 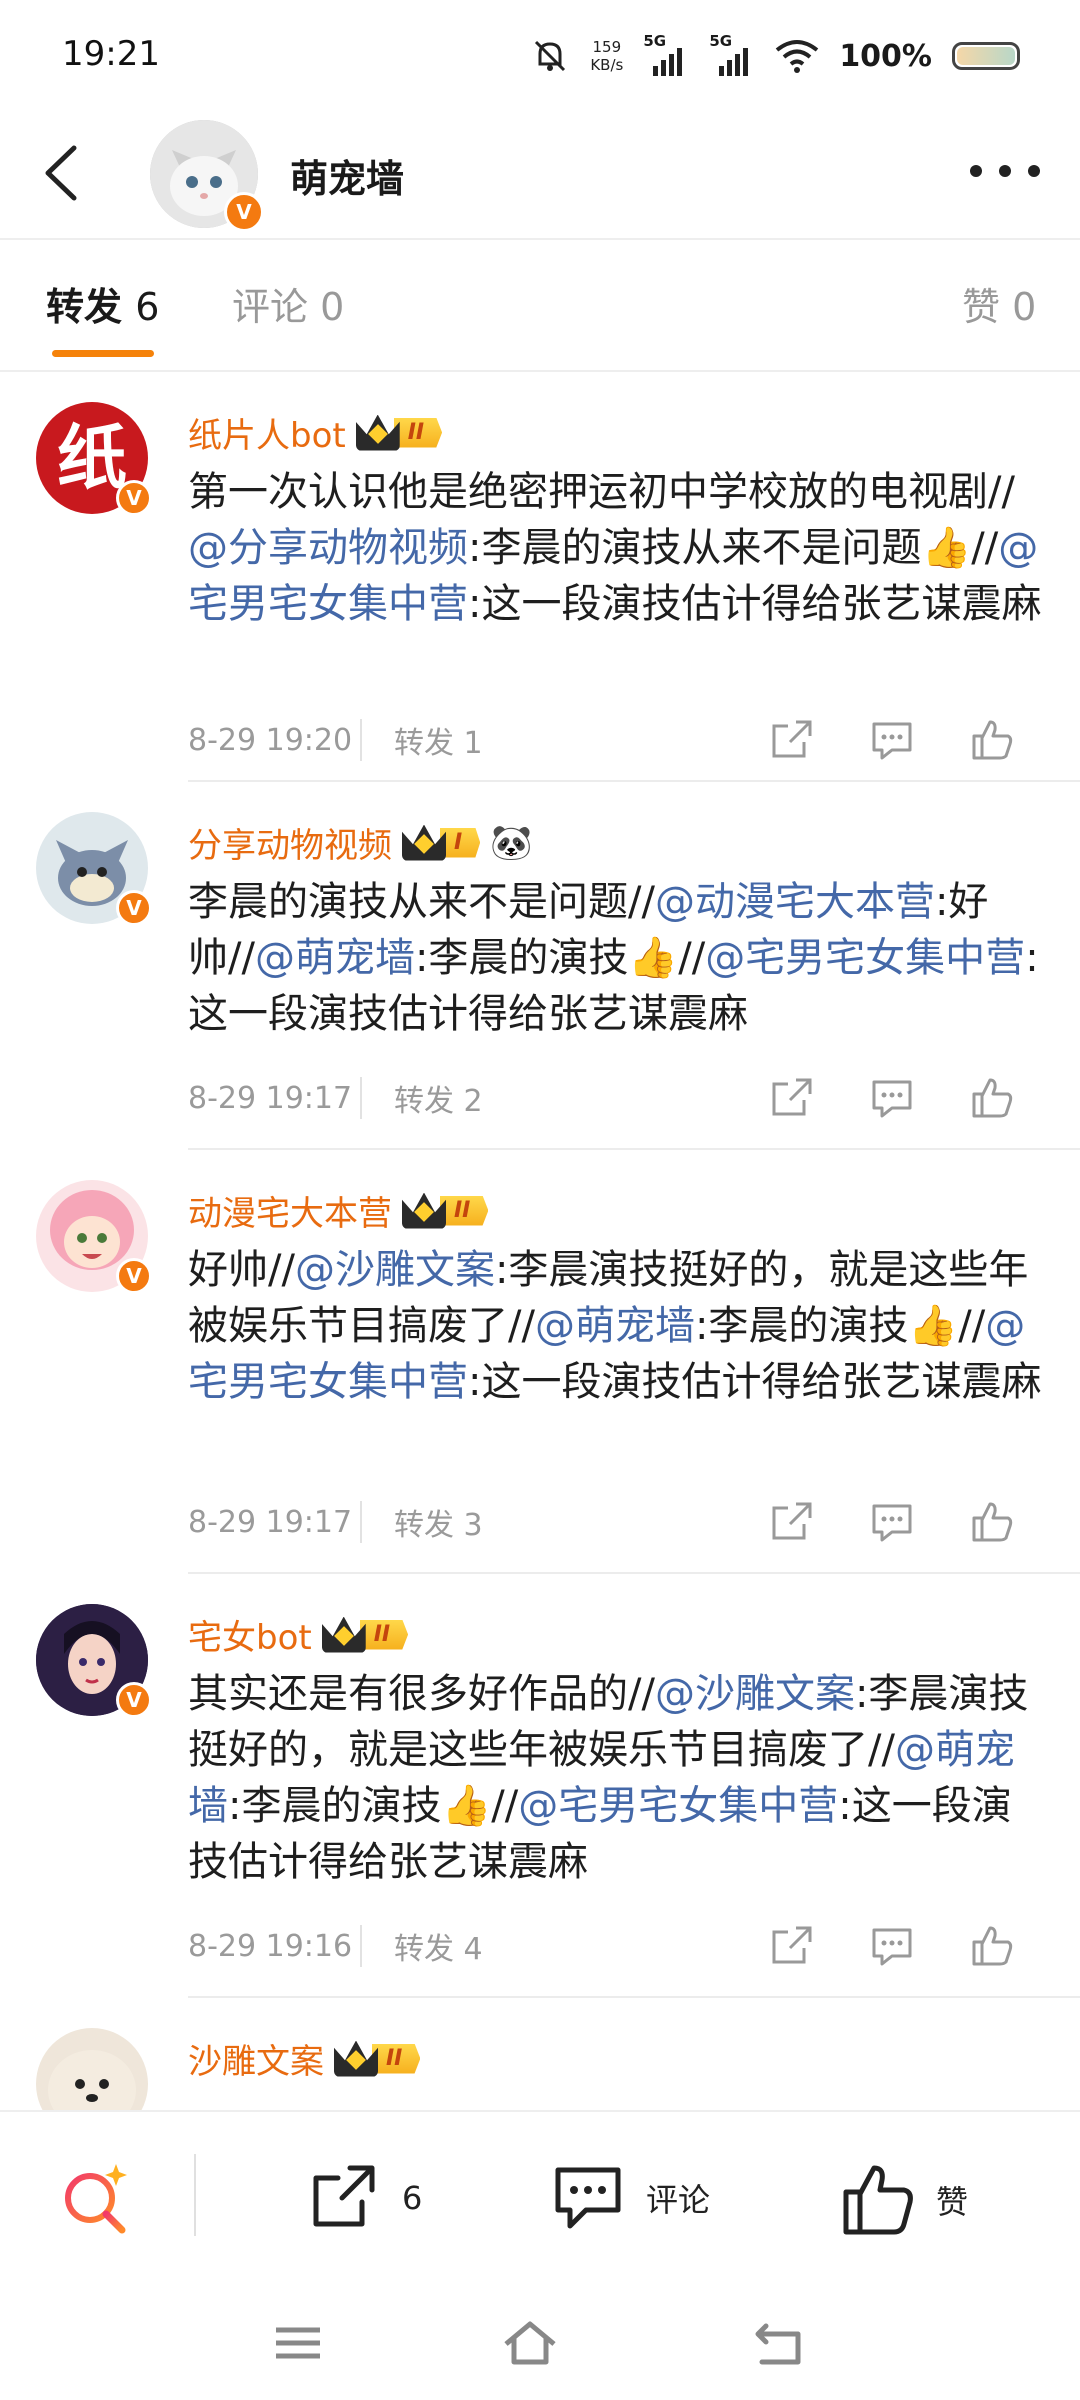 What do you see at coordinates (630, 2198) in the screenshot?
I see `comment-button: 评论` at bounding box center [630, 2198].